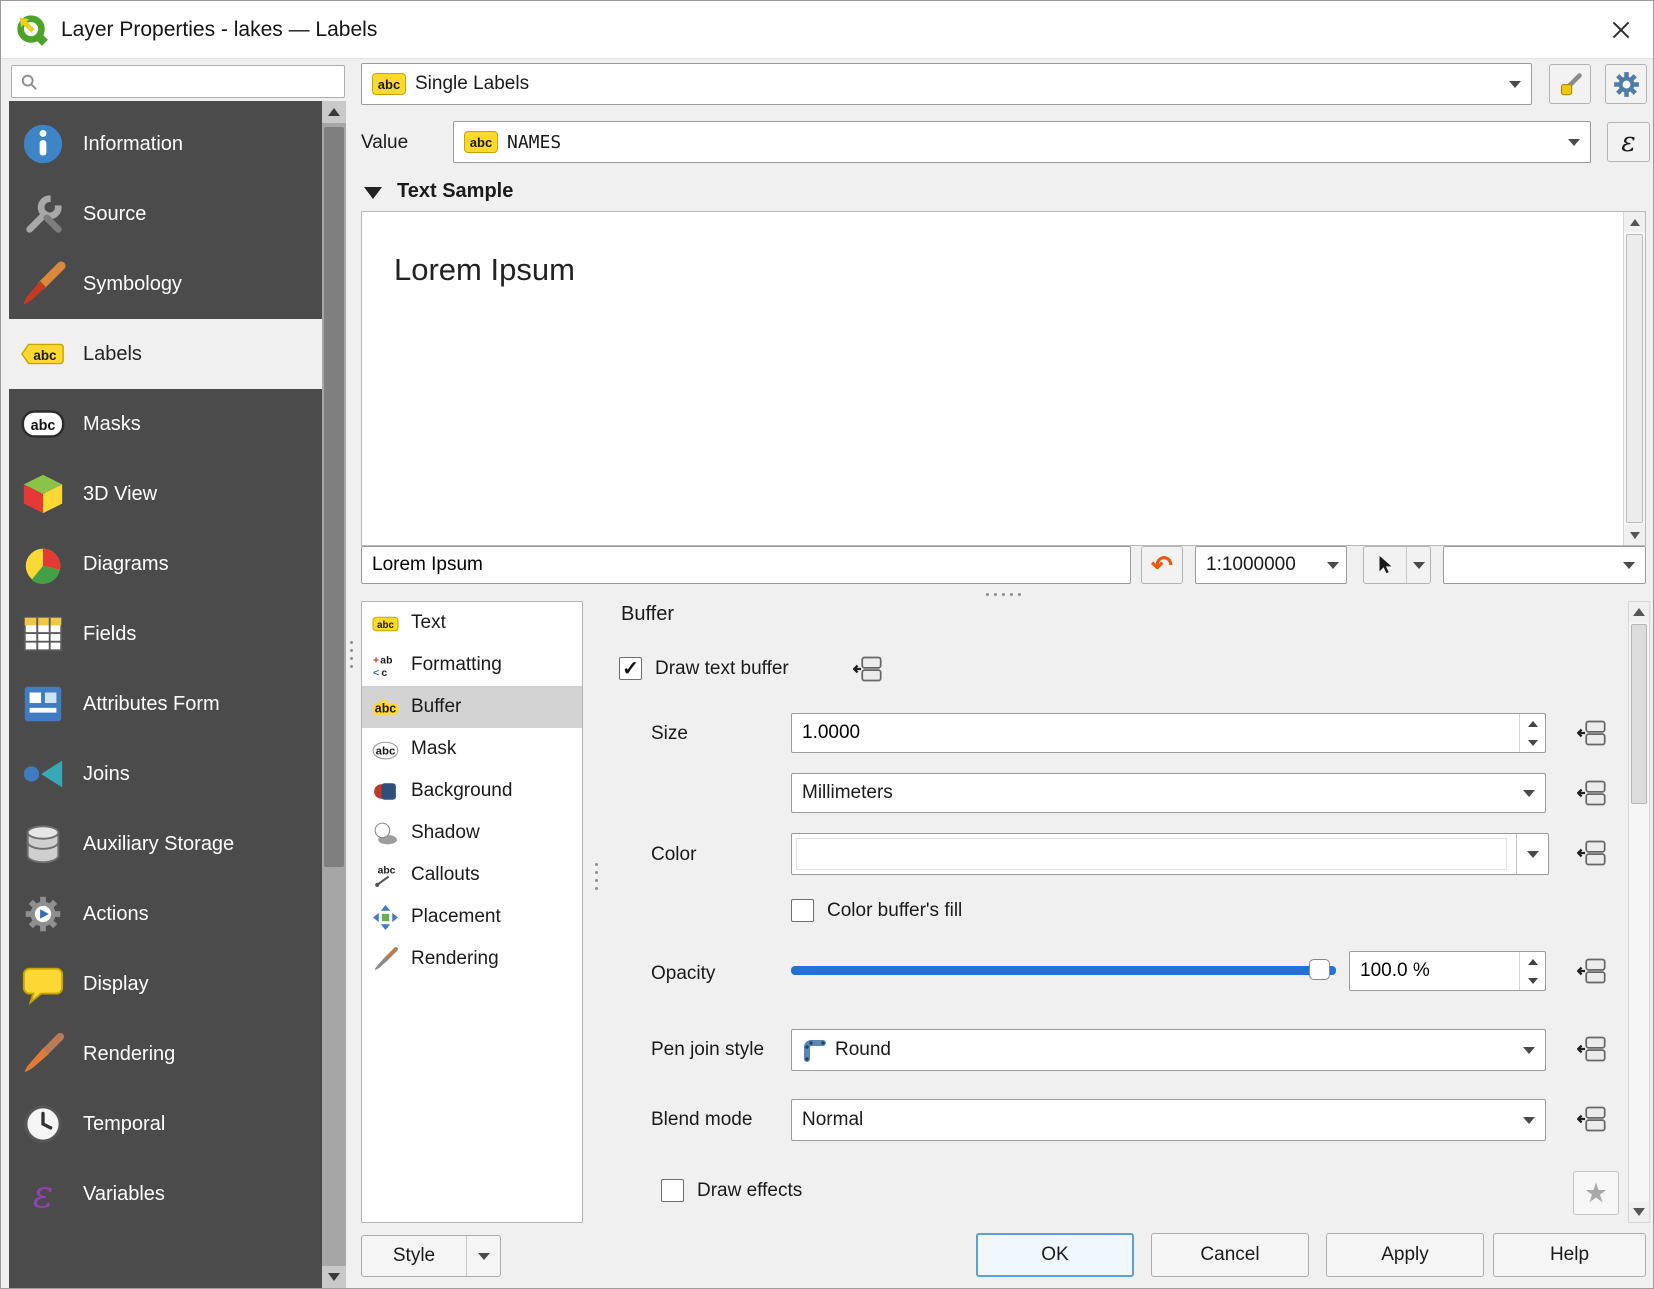 This screenshot has width=1654, height=1289. I want to click on sidebar-item-auxiliary-storage: Auxiliary Storage, so click(165, 844).